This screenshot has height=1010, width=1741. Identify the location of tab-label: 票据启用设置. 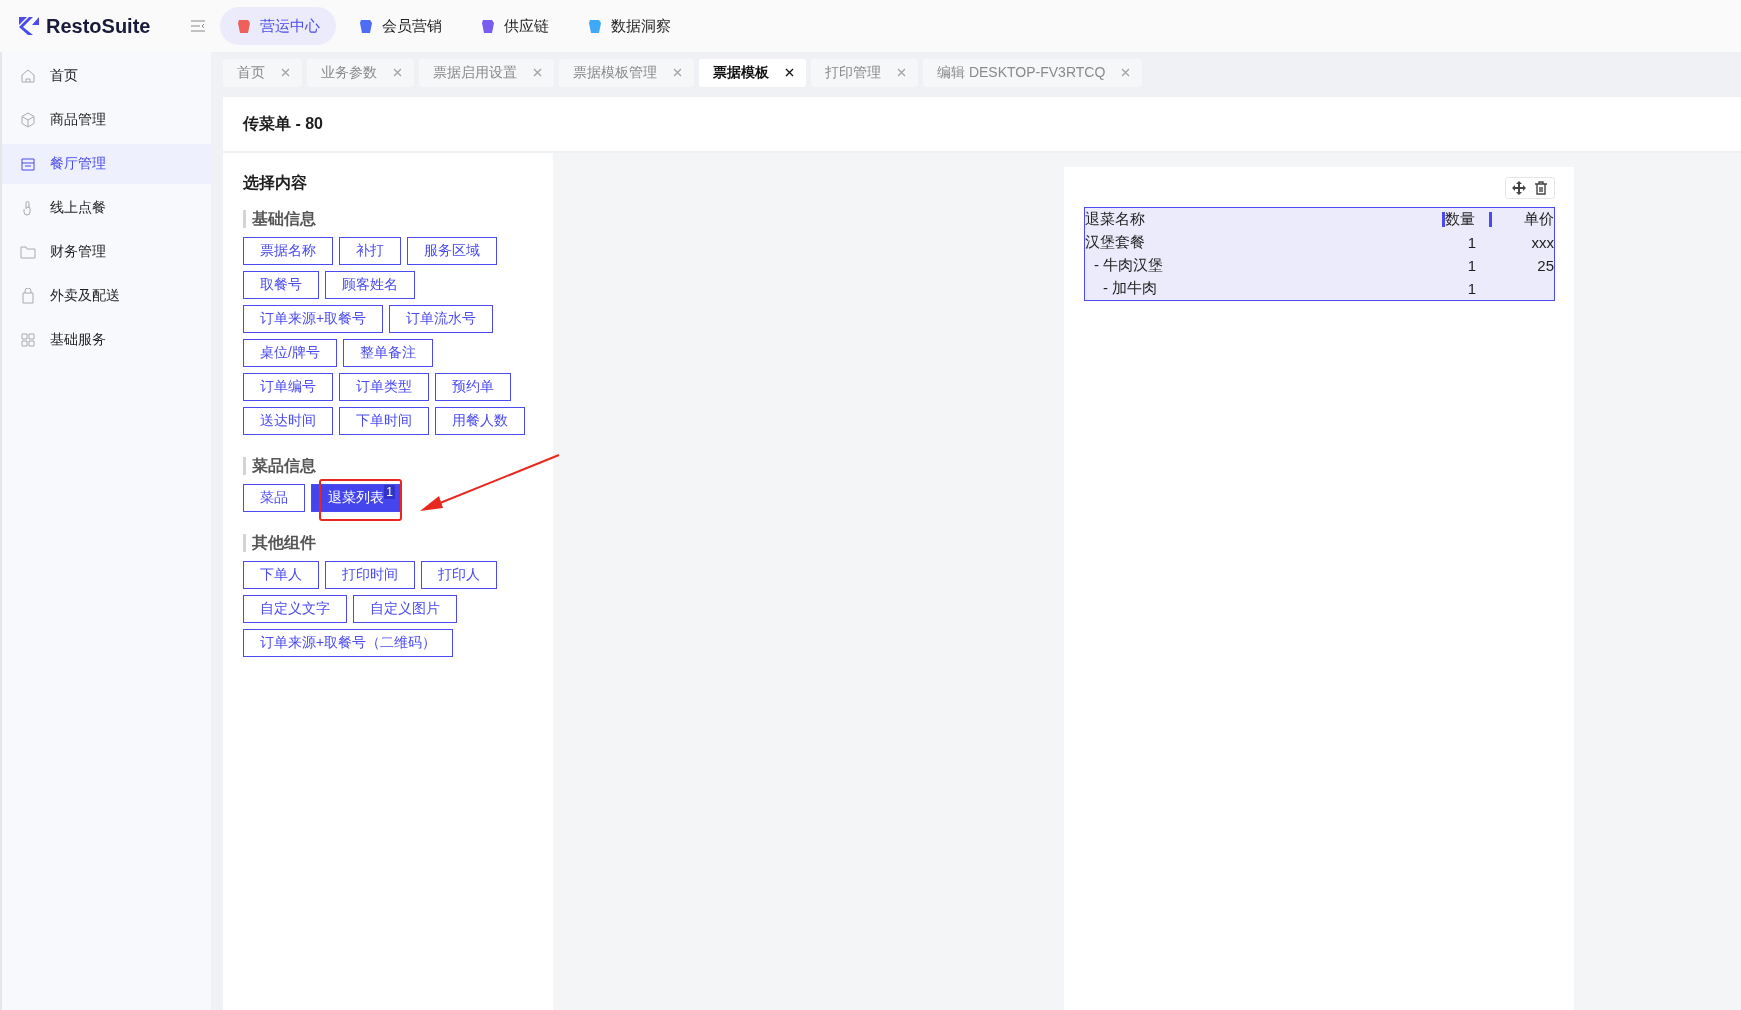
(475, 72).